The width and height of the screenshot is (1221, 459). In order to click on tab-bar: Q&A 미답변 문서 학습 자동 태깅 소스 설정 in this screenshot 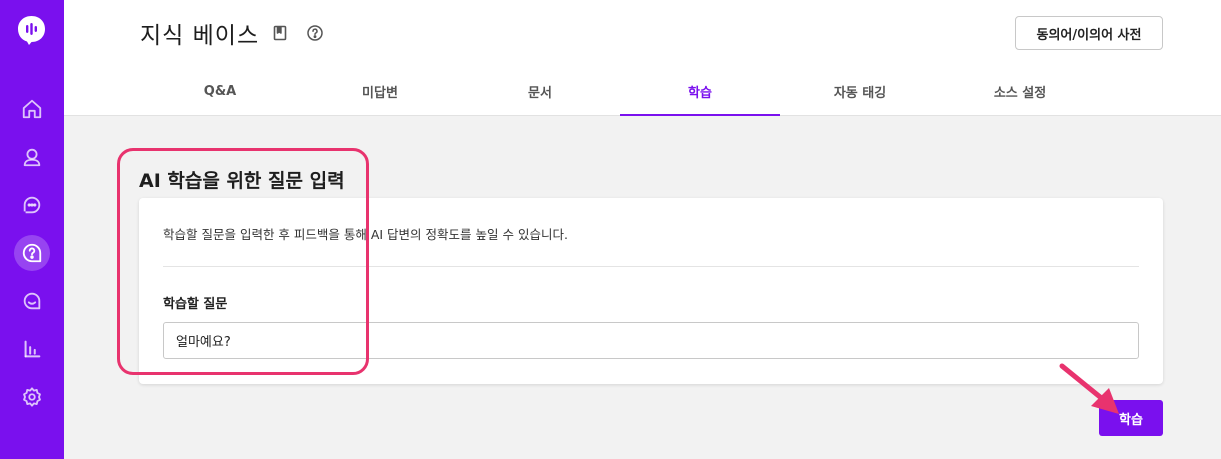, I will do `click(620, 91)`.